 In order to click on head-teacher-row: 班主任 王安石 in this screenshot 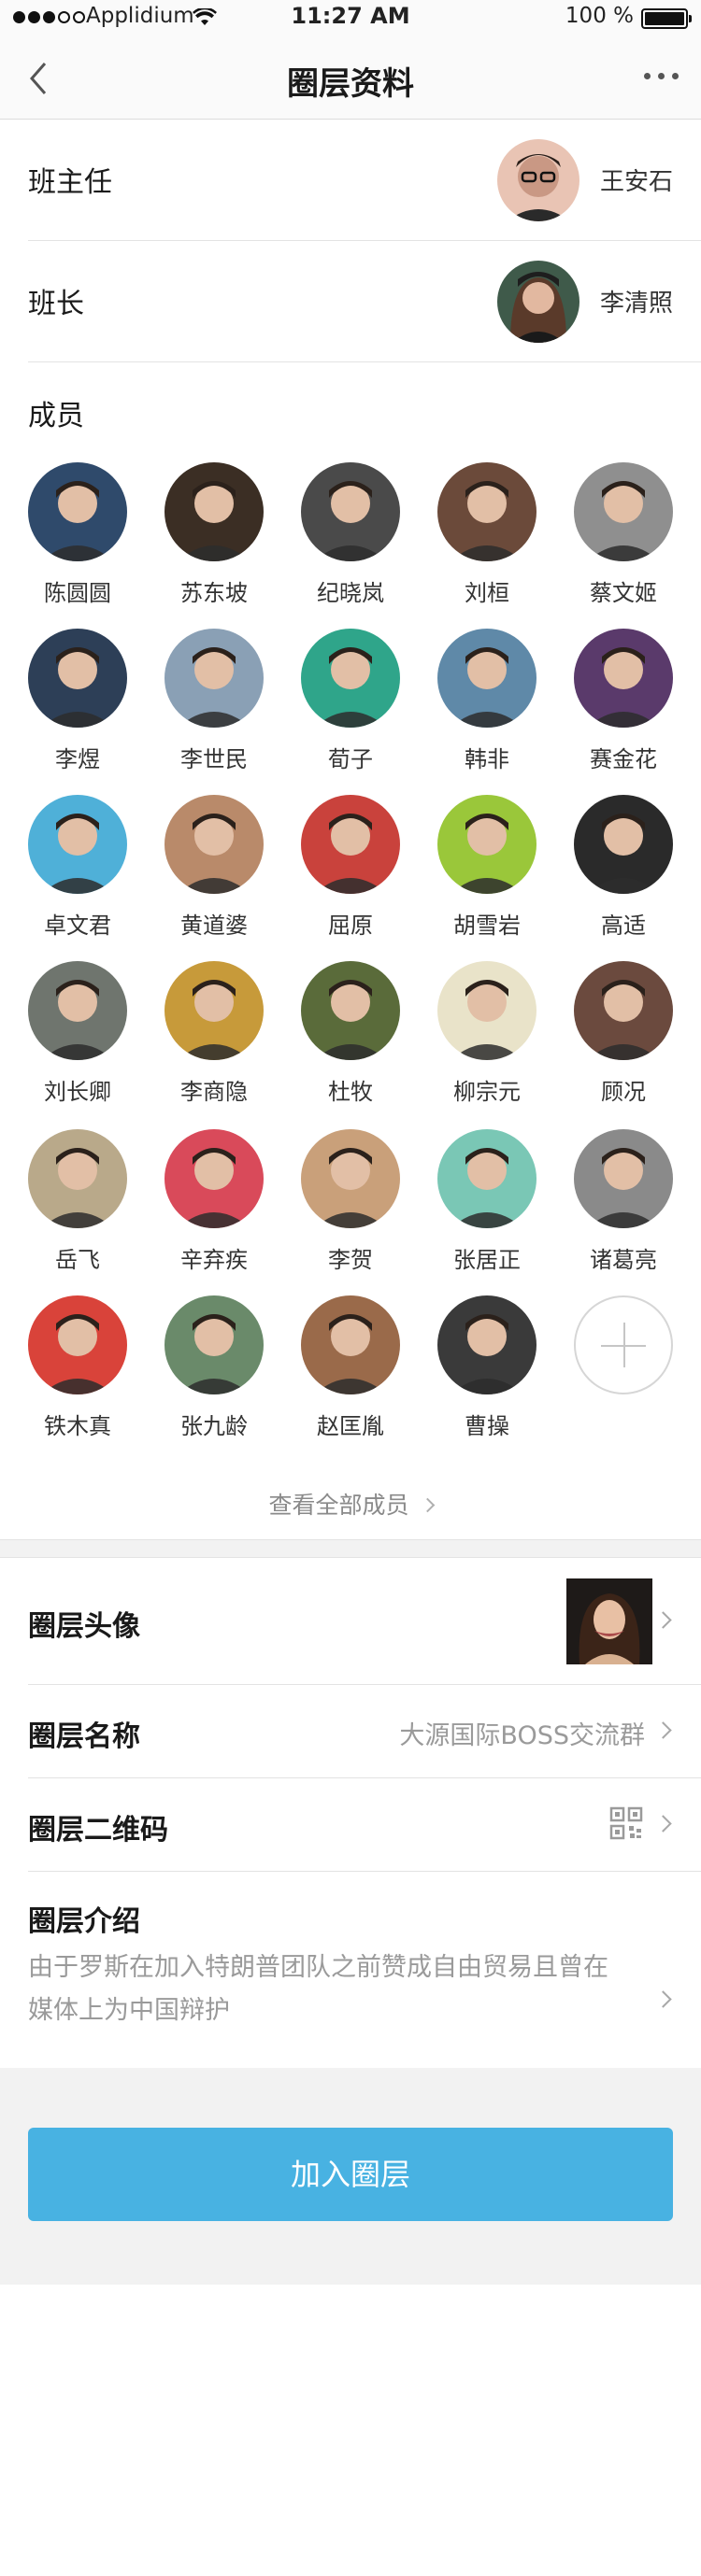, I will do `click(364, 180)`.